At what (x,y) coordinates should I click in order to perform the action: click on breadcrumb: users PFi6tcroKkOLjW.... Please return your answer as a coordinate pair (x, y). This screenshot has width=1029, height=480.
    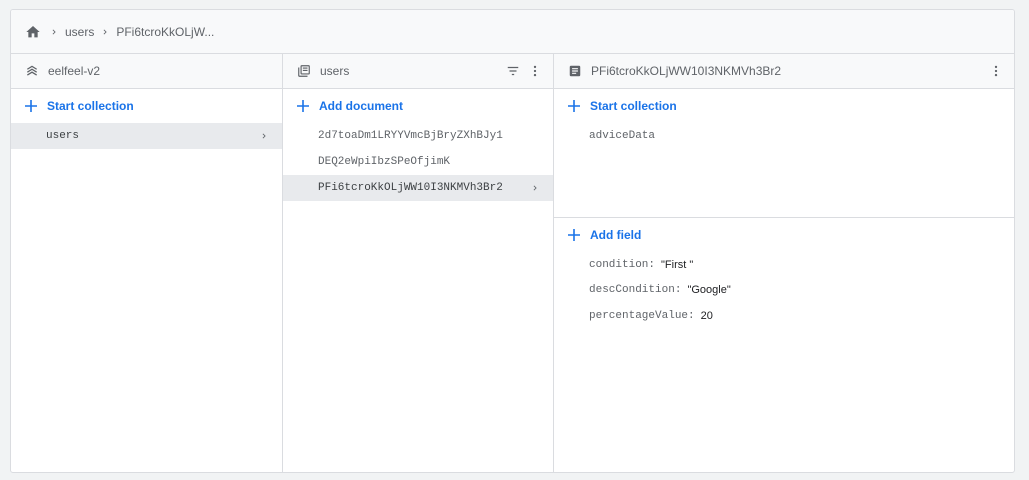
    Looking at the image, I should click on (512, 32).